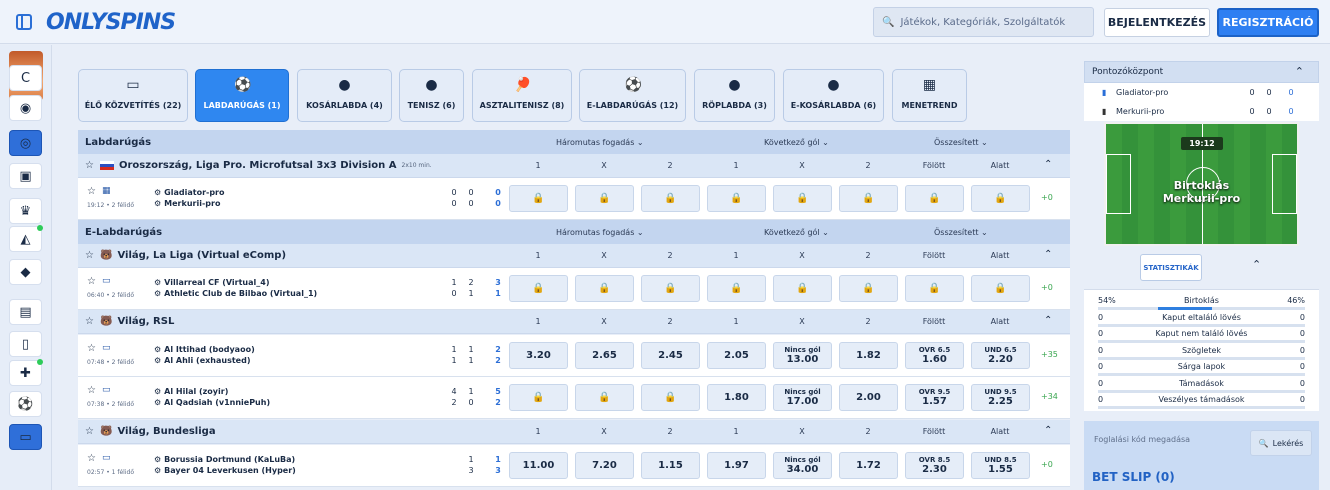 This screenshot has width=1330, height=490. What do you see at coordinates (734, 95) in the screenshot?
I see `tab-6: ● RÖPLABDA (3)` at bounding box center [734, 95].